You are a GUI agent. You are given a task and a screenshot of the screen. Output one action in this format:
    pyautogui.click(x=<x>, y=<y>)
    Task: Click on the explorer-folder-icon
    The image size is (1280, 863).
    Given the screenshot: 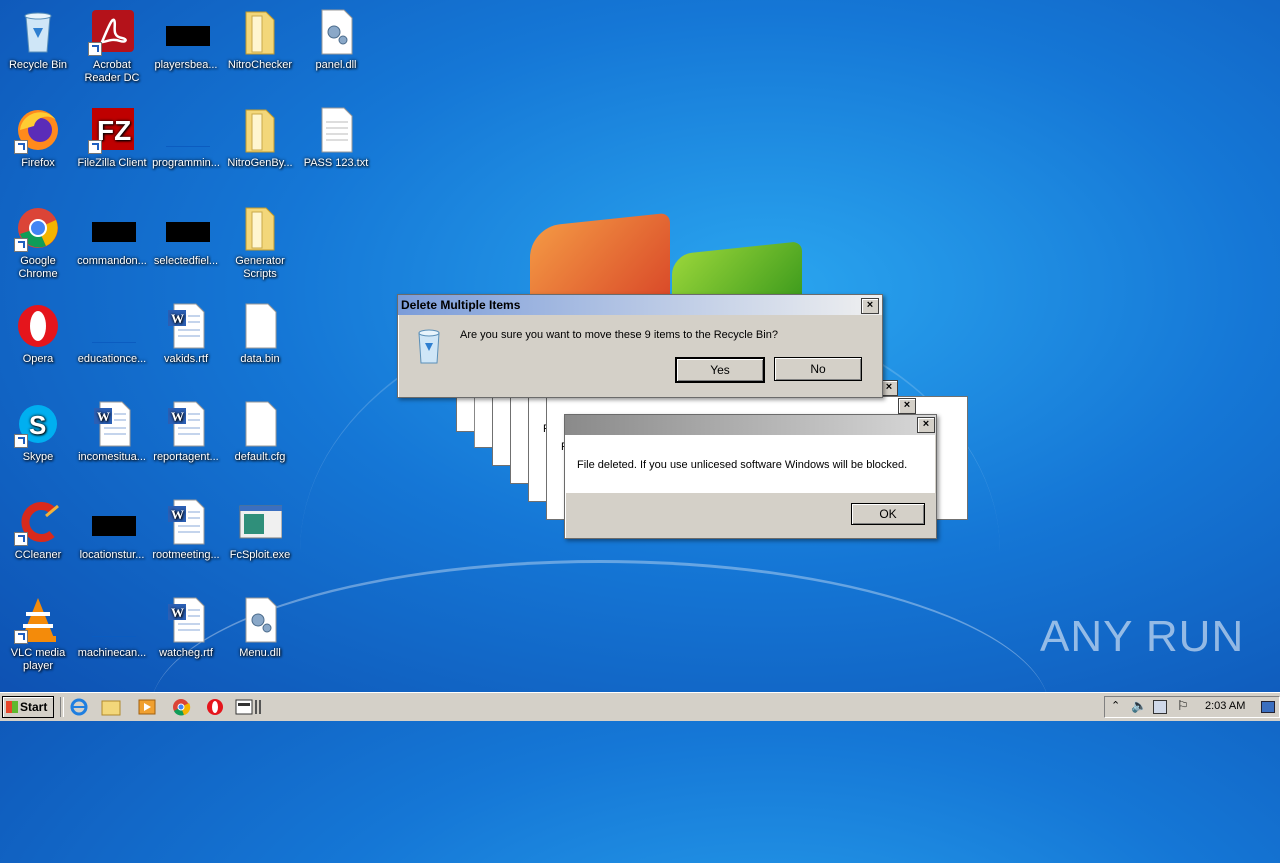 What is the action you would take?
    pyautogui.click(x=111, y=707)
    